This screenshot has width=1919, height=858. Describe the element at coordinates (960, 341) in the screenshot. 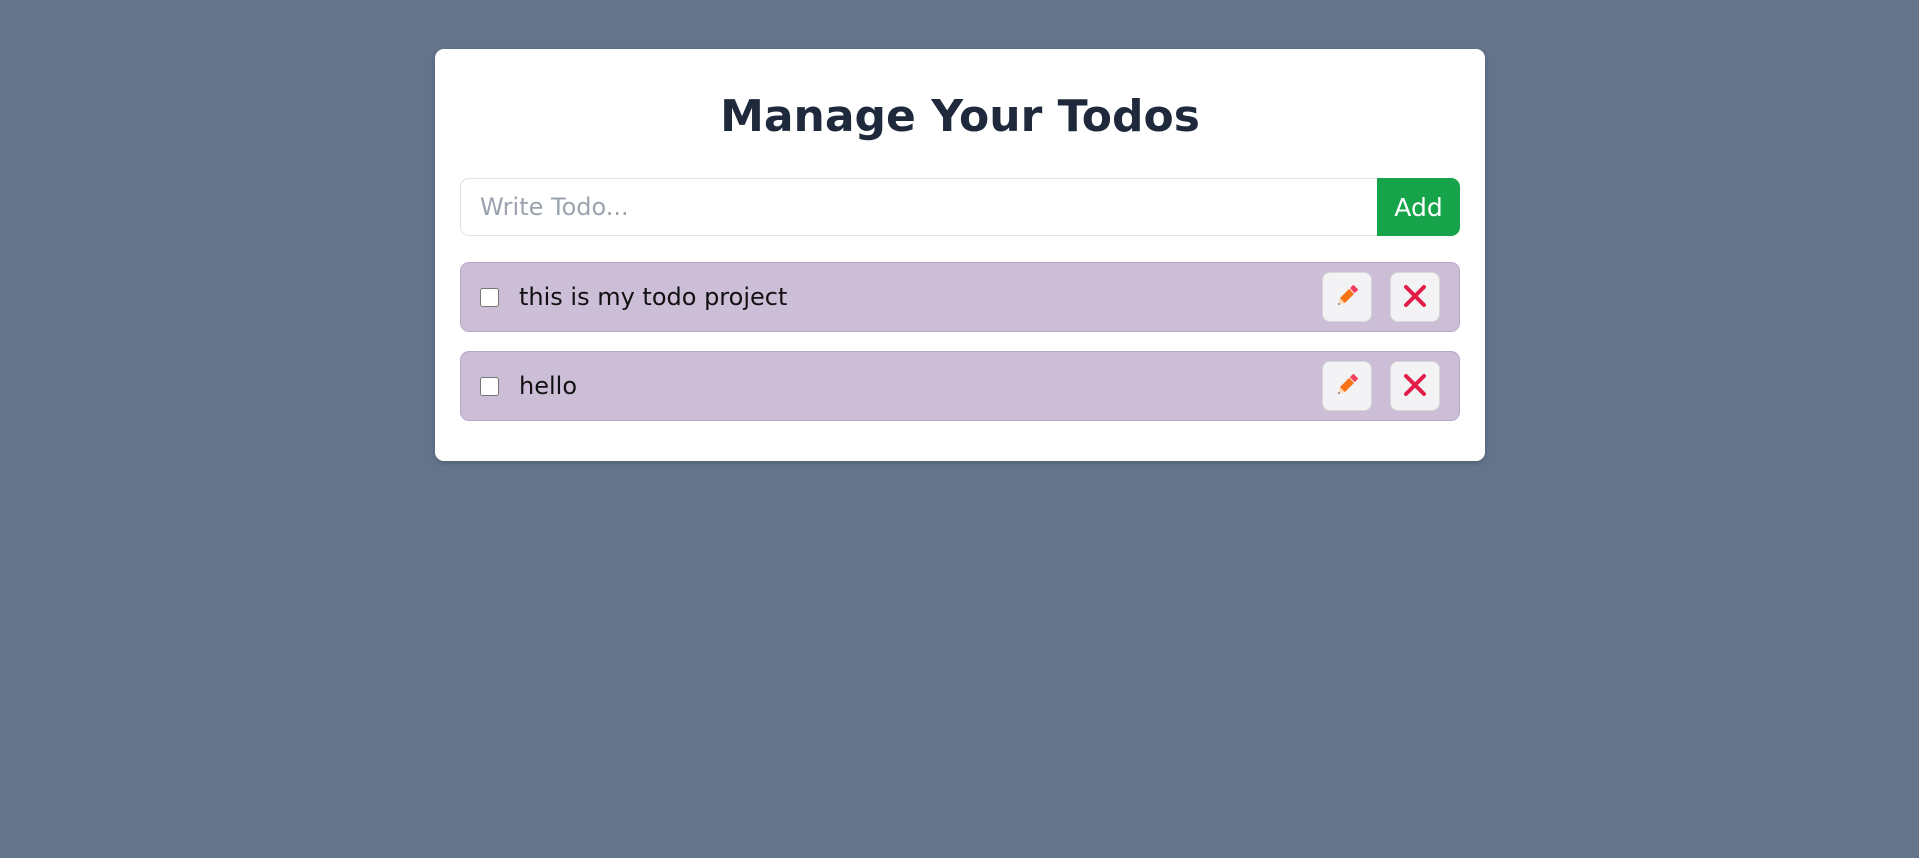

I see `todo-list: this is my todo project hello` at that location.